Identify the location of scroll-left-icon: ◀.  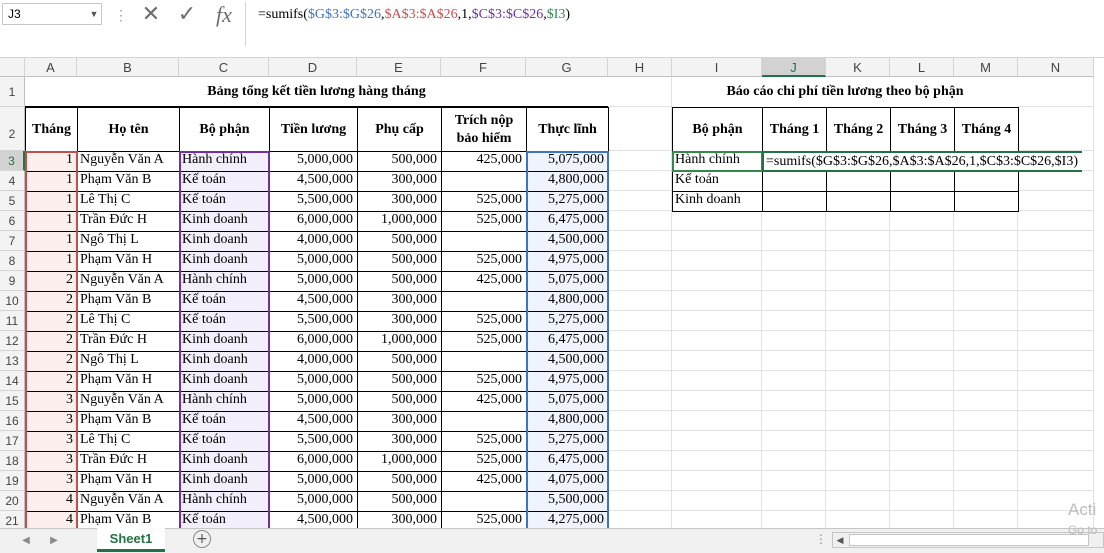
(840, 540).